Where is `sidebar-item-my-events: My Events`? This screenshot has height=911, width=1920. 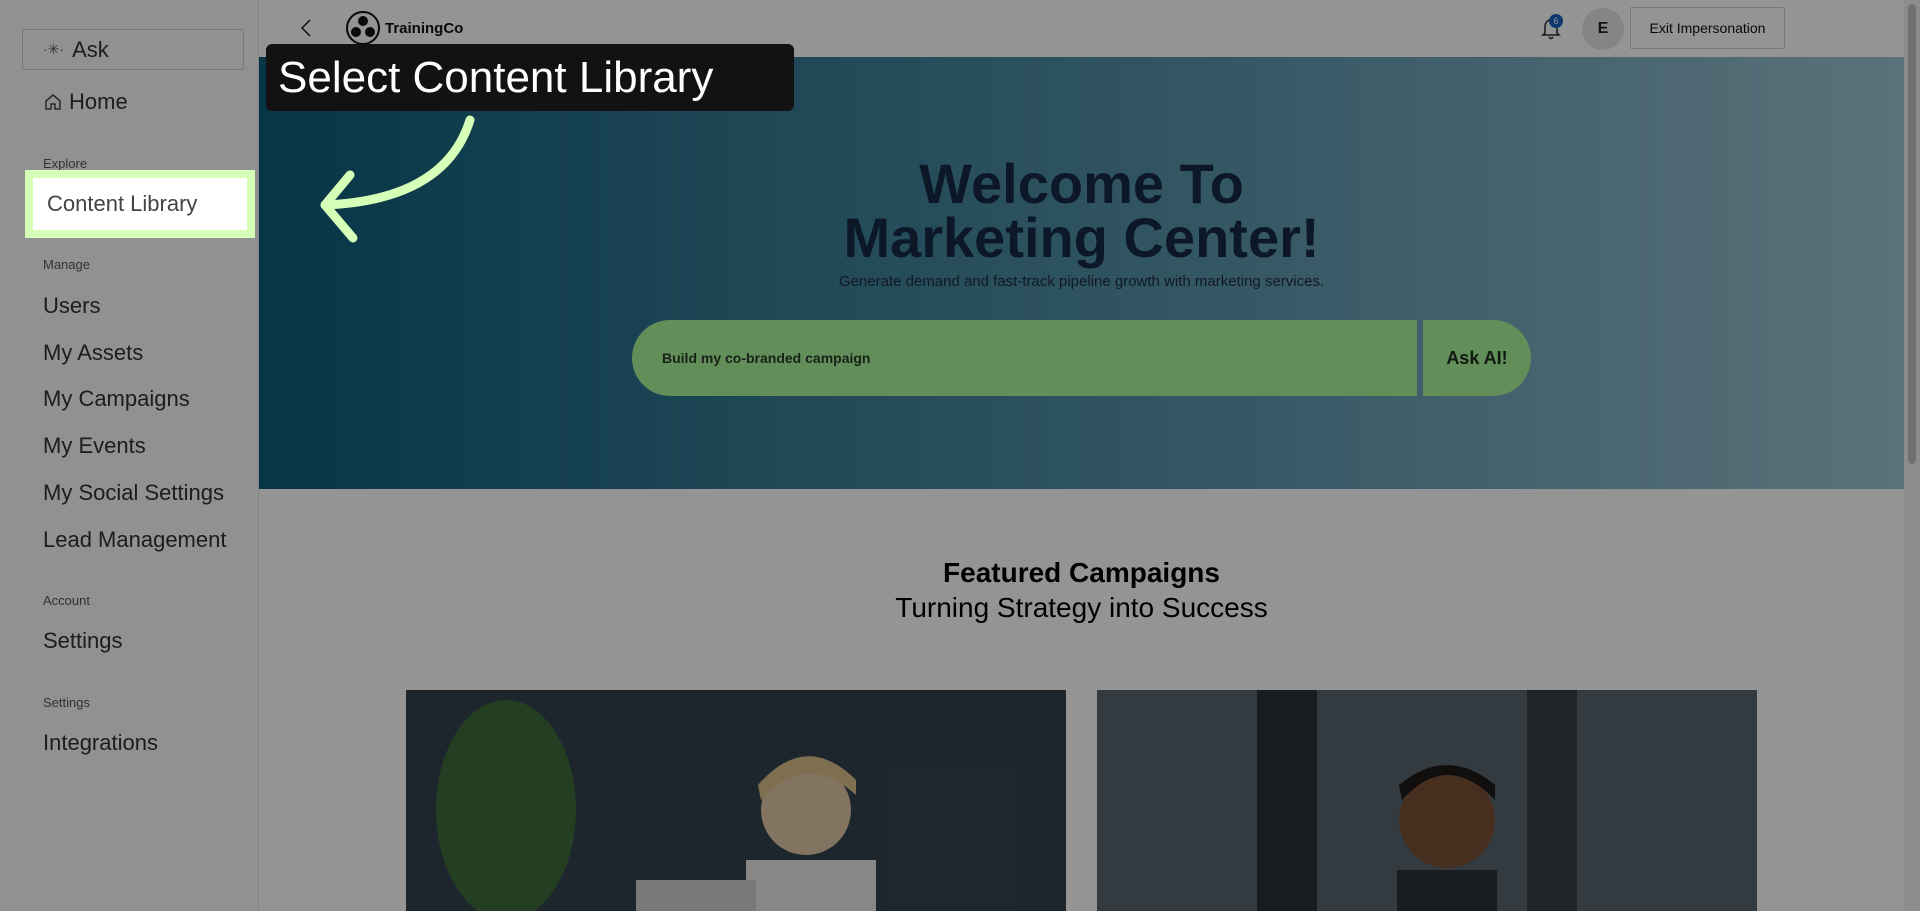 sidebar-item-my-events: My Events is located at coordinates (94, 446).